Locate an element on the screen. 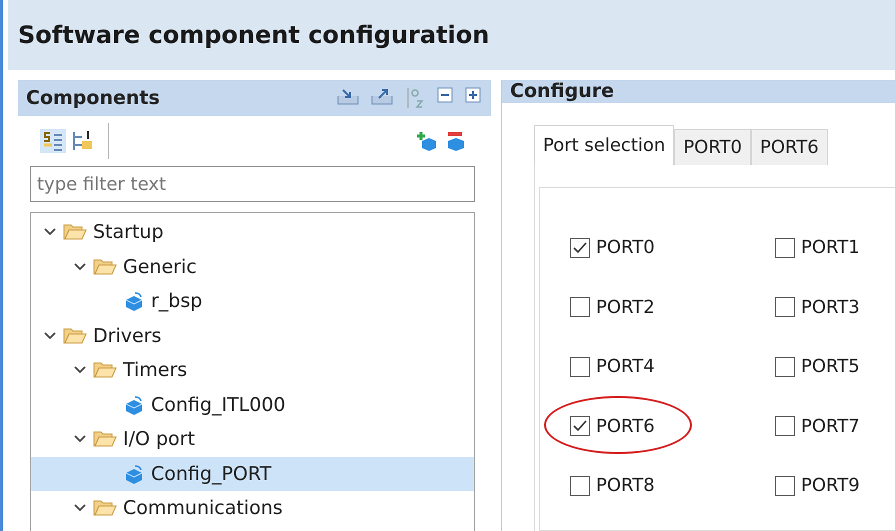 This screenshot has height=531, width=895. import-icon is located at coordinates (348, 96).